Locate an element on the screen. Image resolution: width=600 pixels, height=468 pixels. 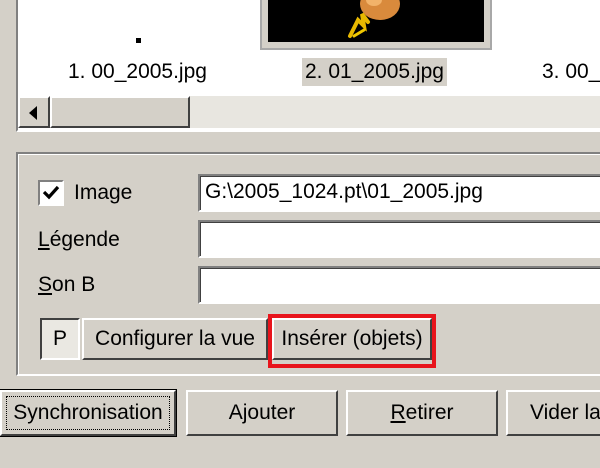
remove-button-label-rest: etirer is located at coordinates (429, 412).